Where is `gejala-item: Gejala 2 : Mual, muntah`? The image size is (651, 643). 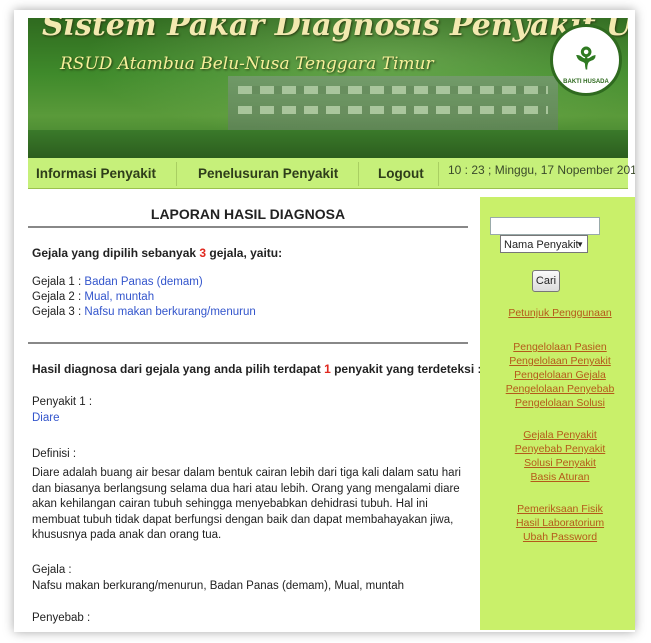 gejala-item: Gejala 2 : Mual, muntah is located at coordinates (93, 297).